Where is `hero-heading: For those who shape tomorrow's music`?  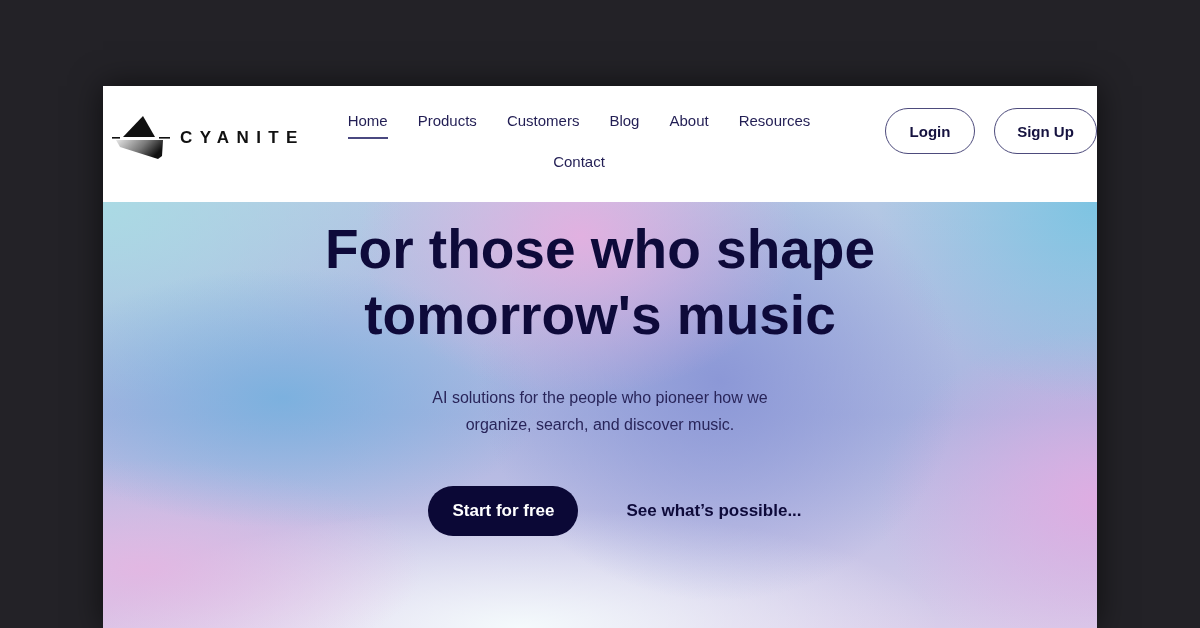 hero-heading: For those who shape tomorrow's music is located at coordinates (600, 282).